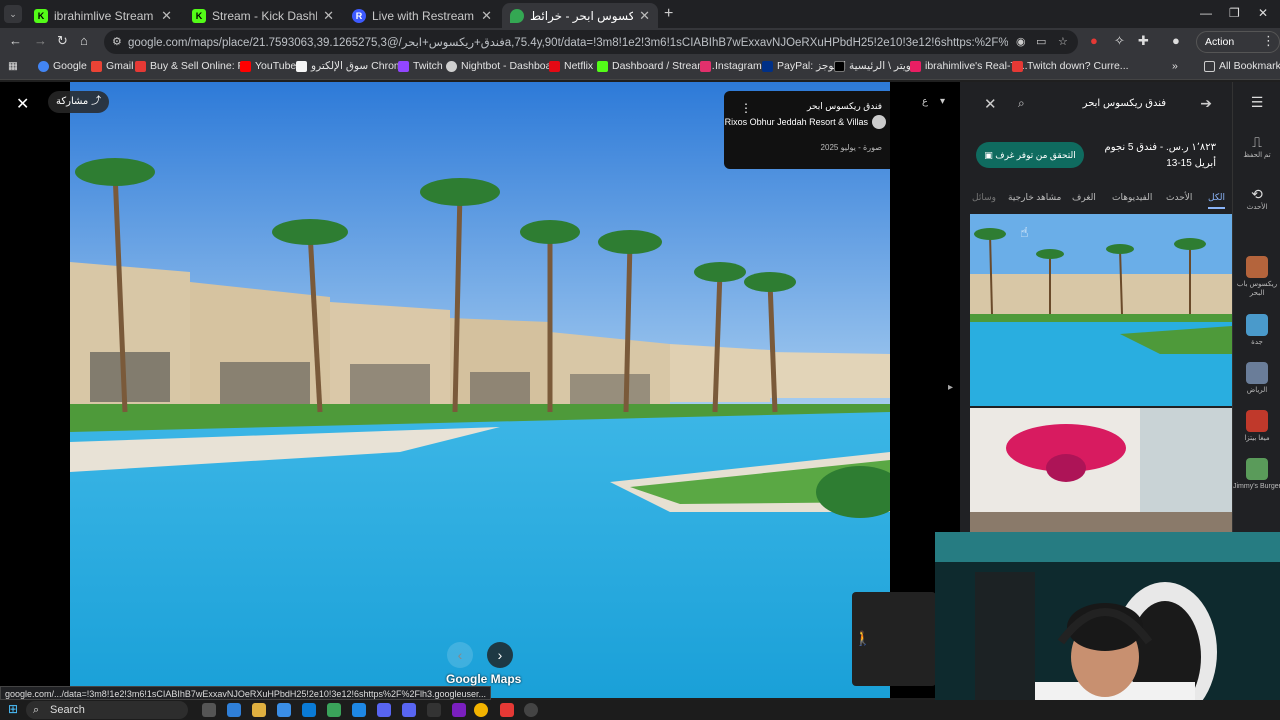  Describe the element at coordinates (571, 66) in the screenshot. I see `bookmark-netflix: Netflix` at that location.